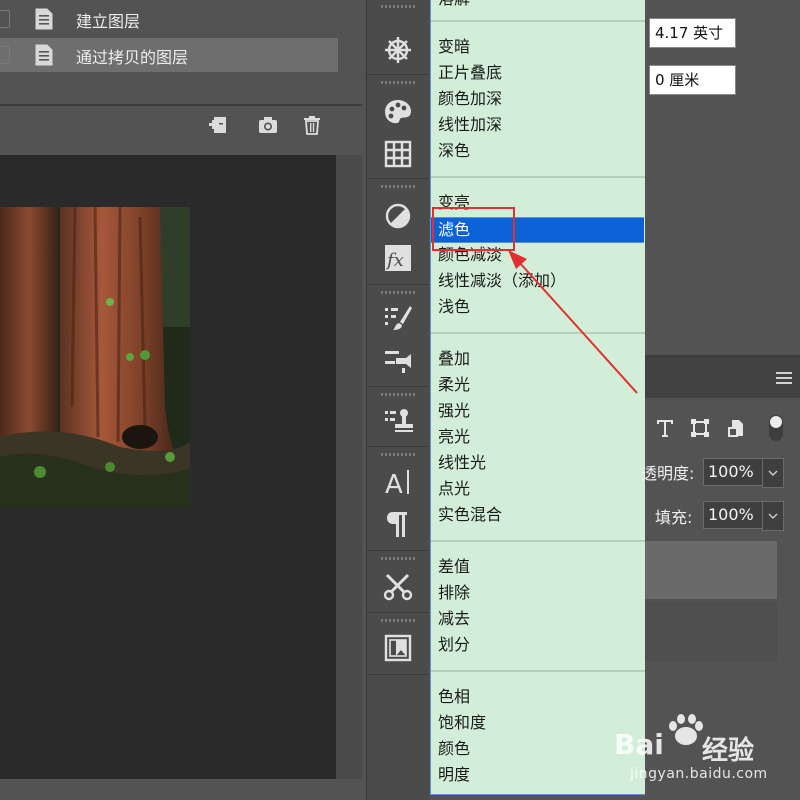 This screenshot has height=800, width=800. Describe the element at coordinates (108, 21) in the screenshot. I see `history-item-label: 建立图层` at that location.